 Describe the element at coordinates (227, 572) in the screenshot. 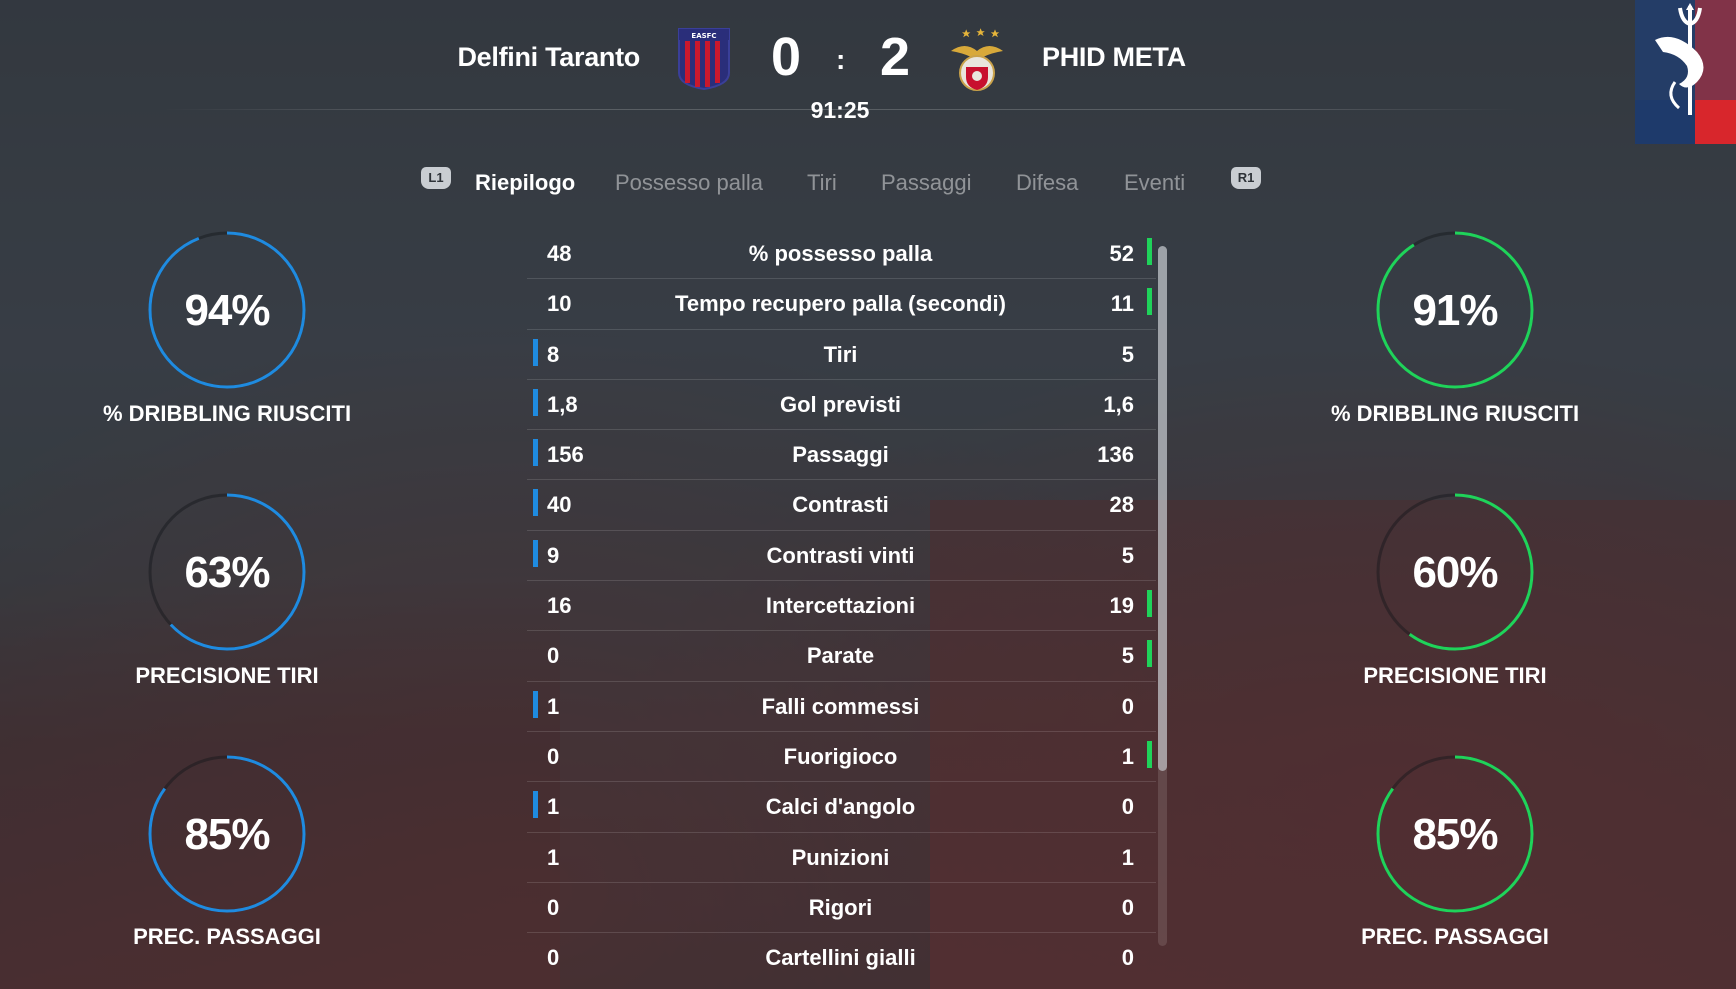

I see `home-gauge-value: 63%` at that location.